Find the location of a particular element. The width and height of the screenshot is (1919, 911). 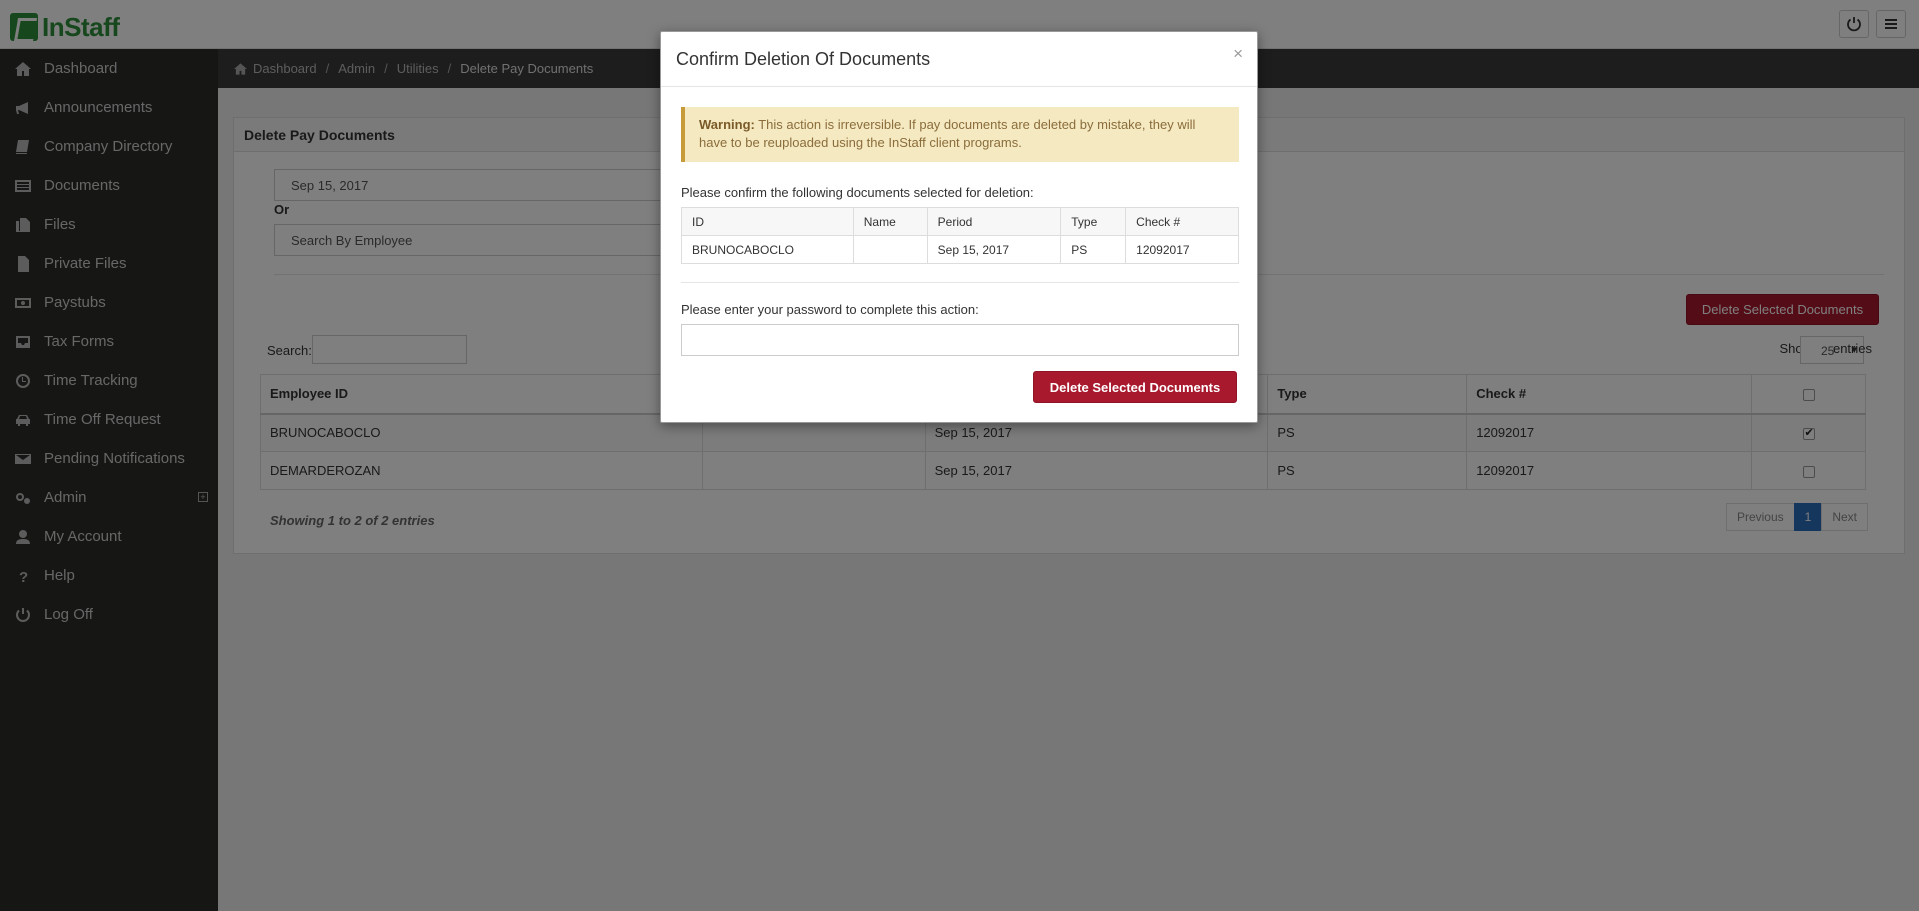

id-cell: BRUNOCABOCLO is located at coordinates (767, 249).